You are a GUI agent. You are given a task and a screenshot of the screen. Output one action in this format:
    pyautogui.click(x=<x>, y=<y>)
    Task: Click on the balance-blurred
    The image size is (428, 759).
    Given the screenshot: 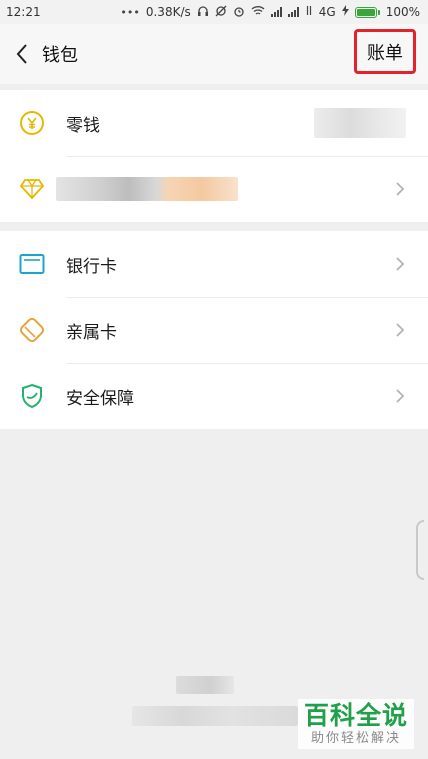 What is the action you would take?
    pyautogui.click(x=360, y=123)
    